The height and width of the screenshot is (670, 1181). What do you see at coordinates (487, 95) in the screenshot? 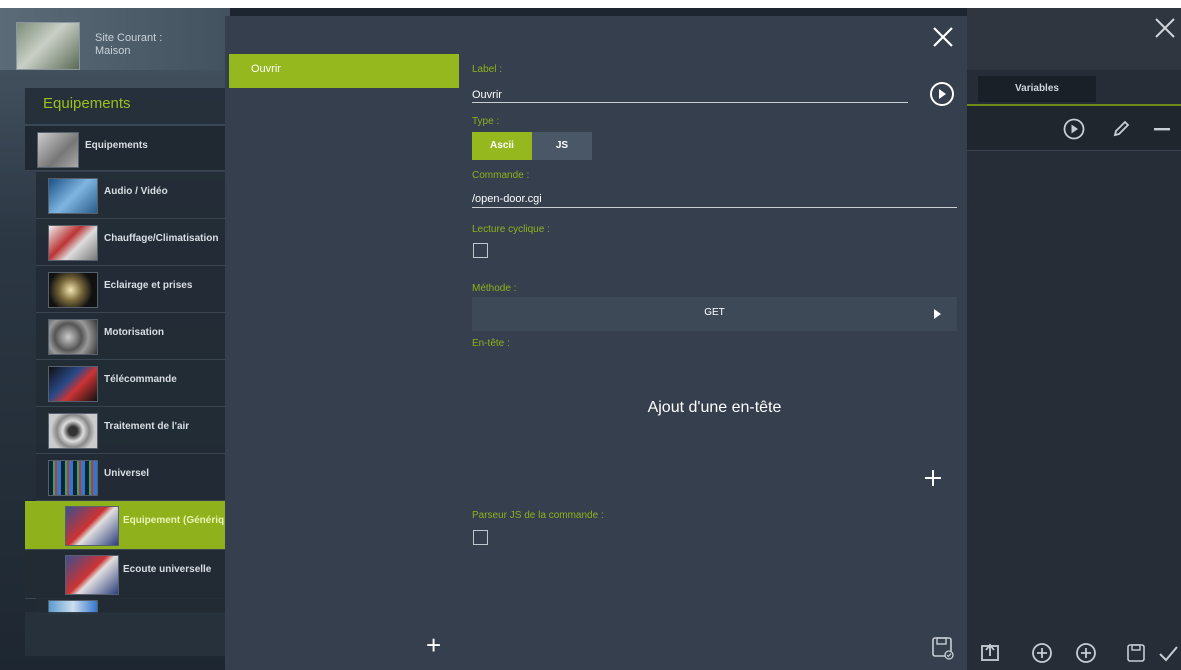
I see `label-field-input: Ouvrir` at bounding box center [487, 95].